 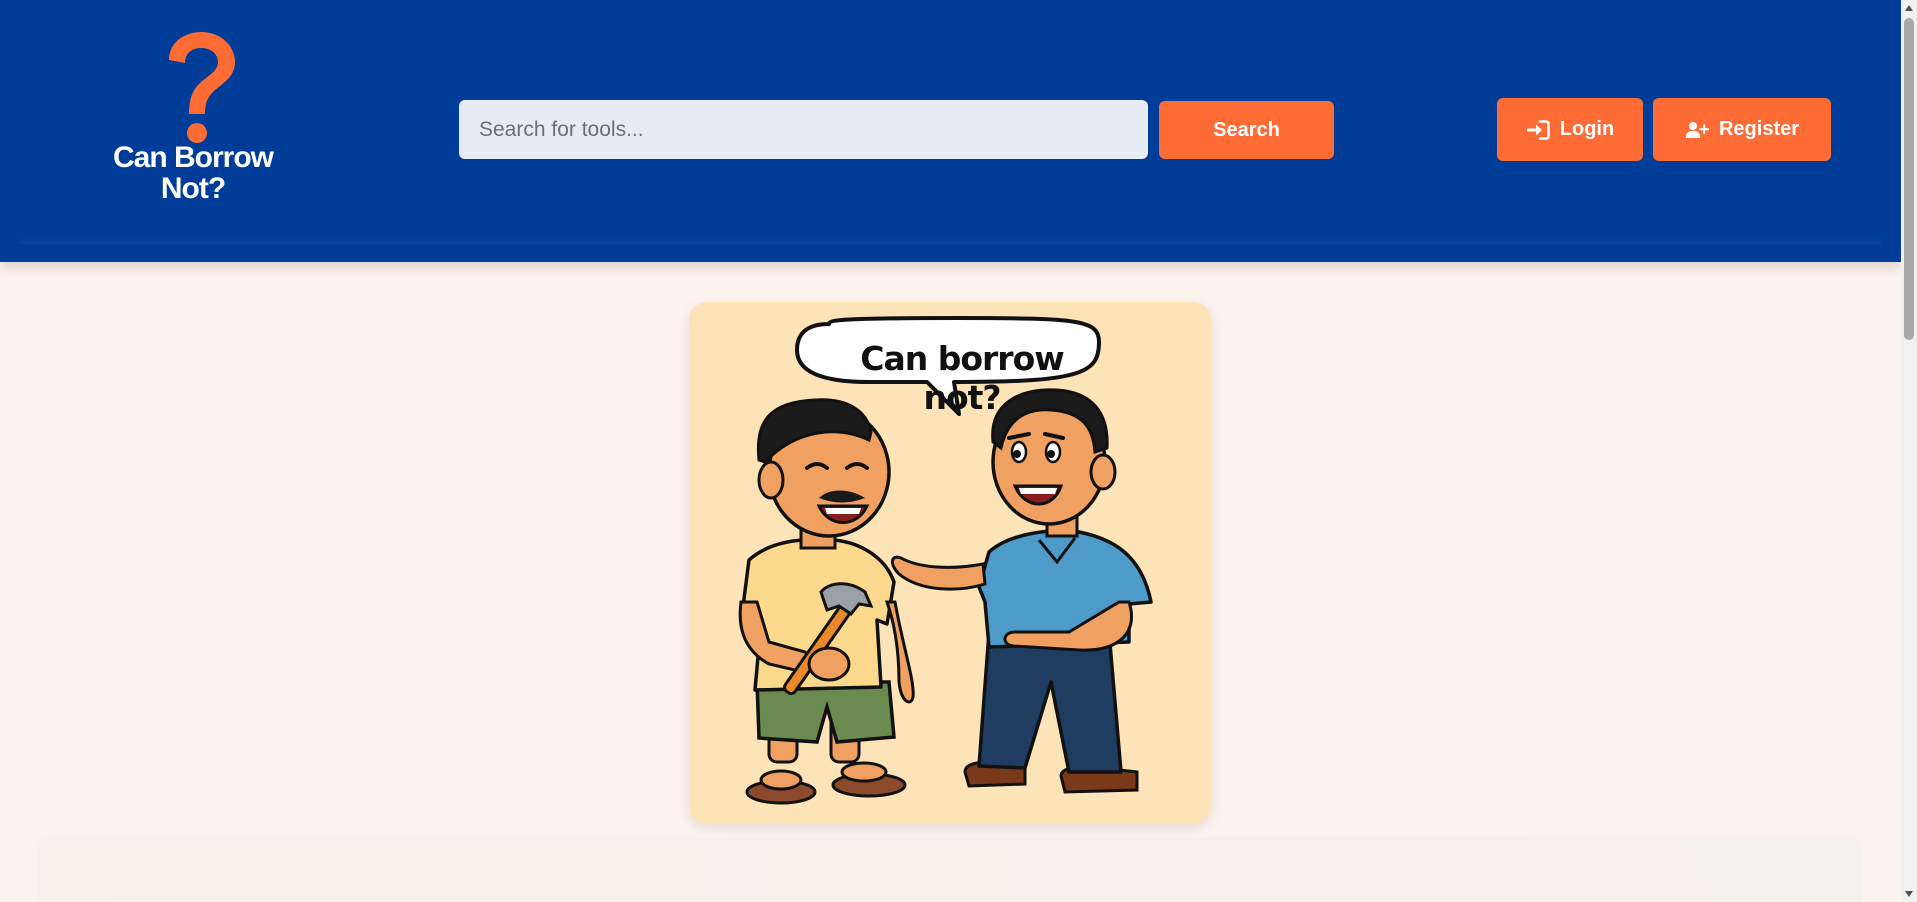 What do you see at coordinates (193, 188) in the screenshot?
I see `logo-line-2: Not?` at bounding box center [193, 188].